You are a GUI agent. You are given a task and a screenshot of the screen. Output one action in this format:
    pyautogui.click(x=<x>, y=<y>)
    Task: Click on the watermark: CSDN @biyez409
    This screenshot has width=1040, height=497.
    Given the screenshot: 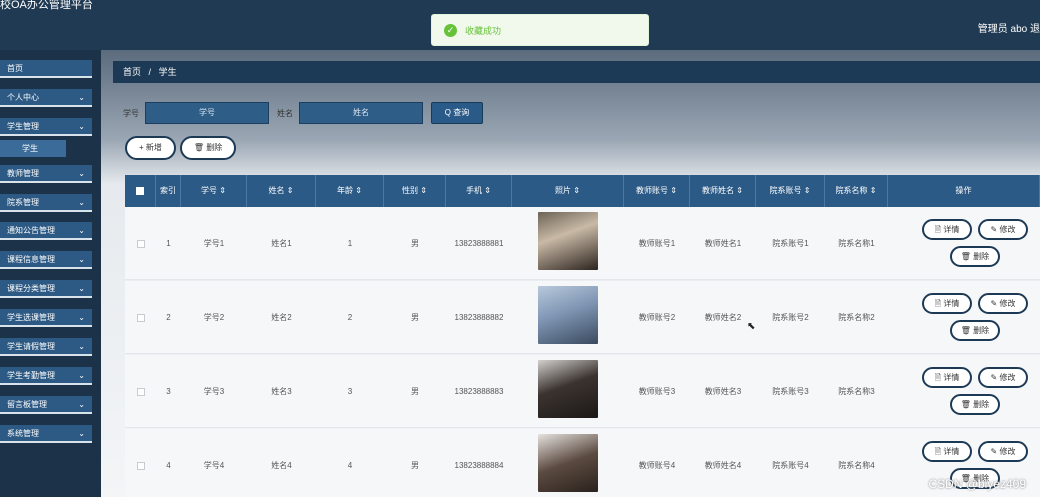 What is the action you would take?
    pyautogui.click(x=977, y=484)
    